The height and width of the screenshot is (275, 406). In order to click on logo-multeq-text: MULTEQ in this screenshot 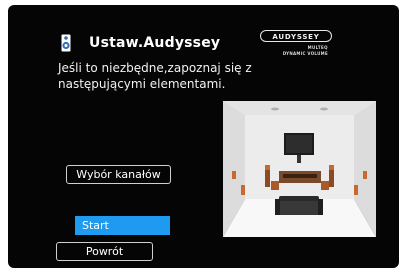, I will do `click(317, 47)`.